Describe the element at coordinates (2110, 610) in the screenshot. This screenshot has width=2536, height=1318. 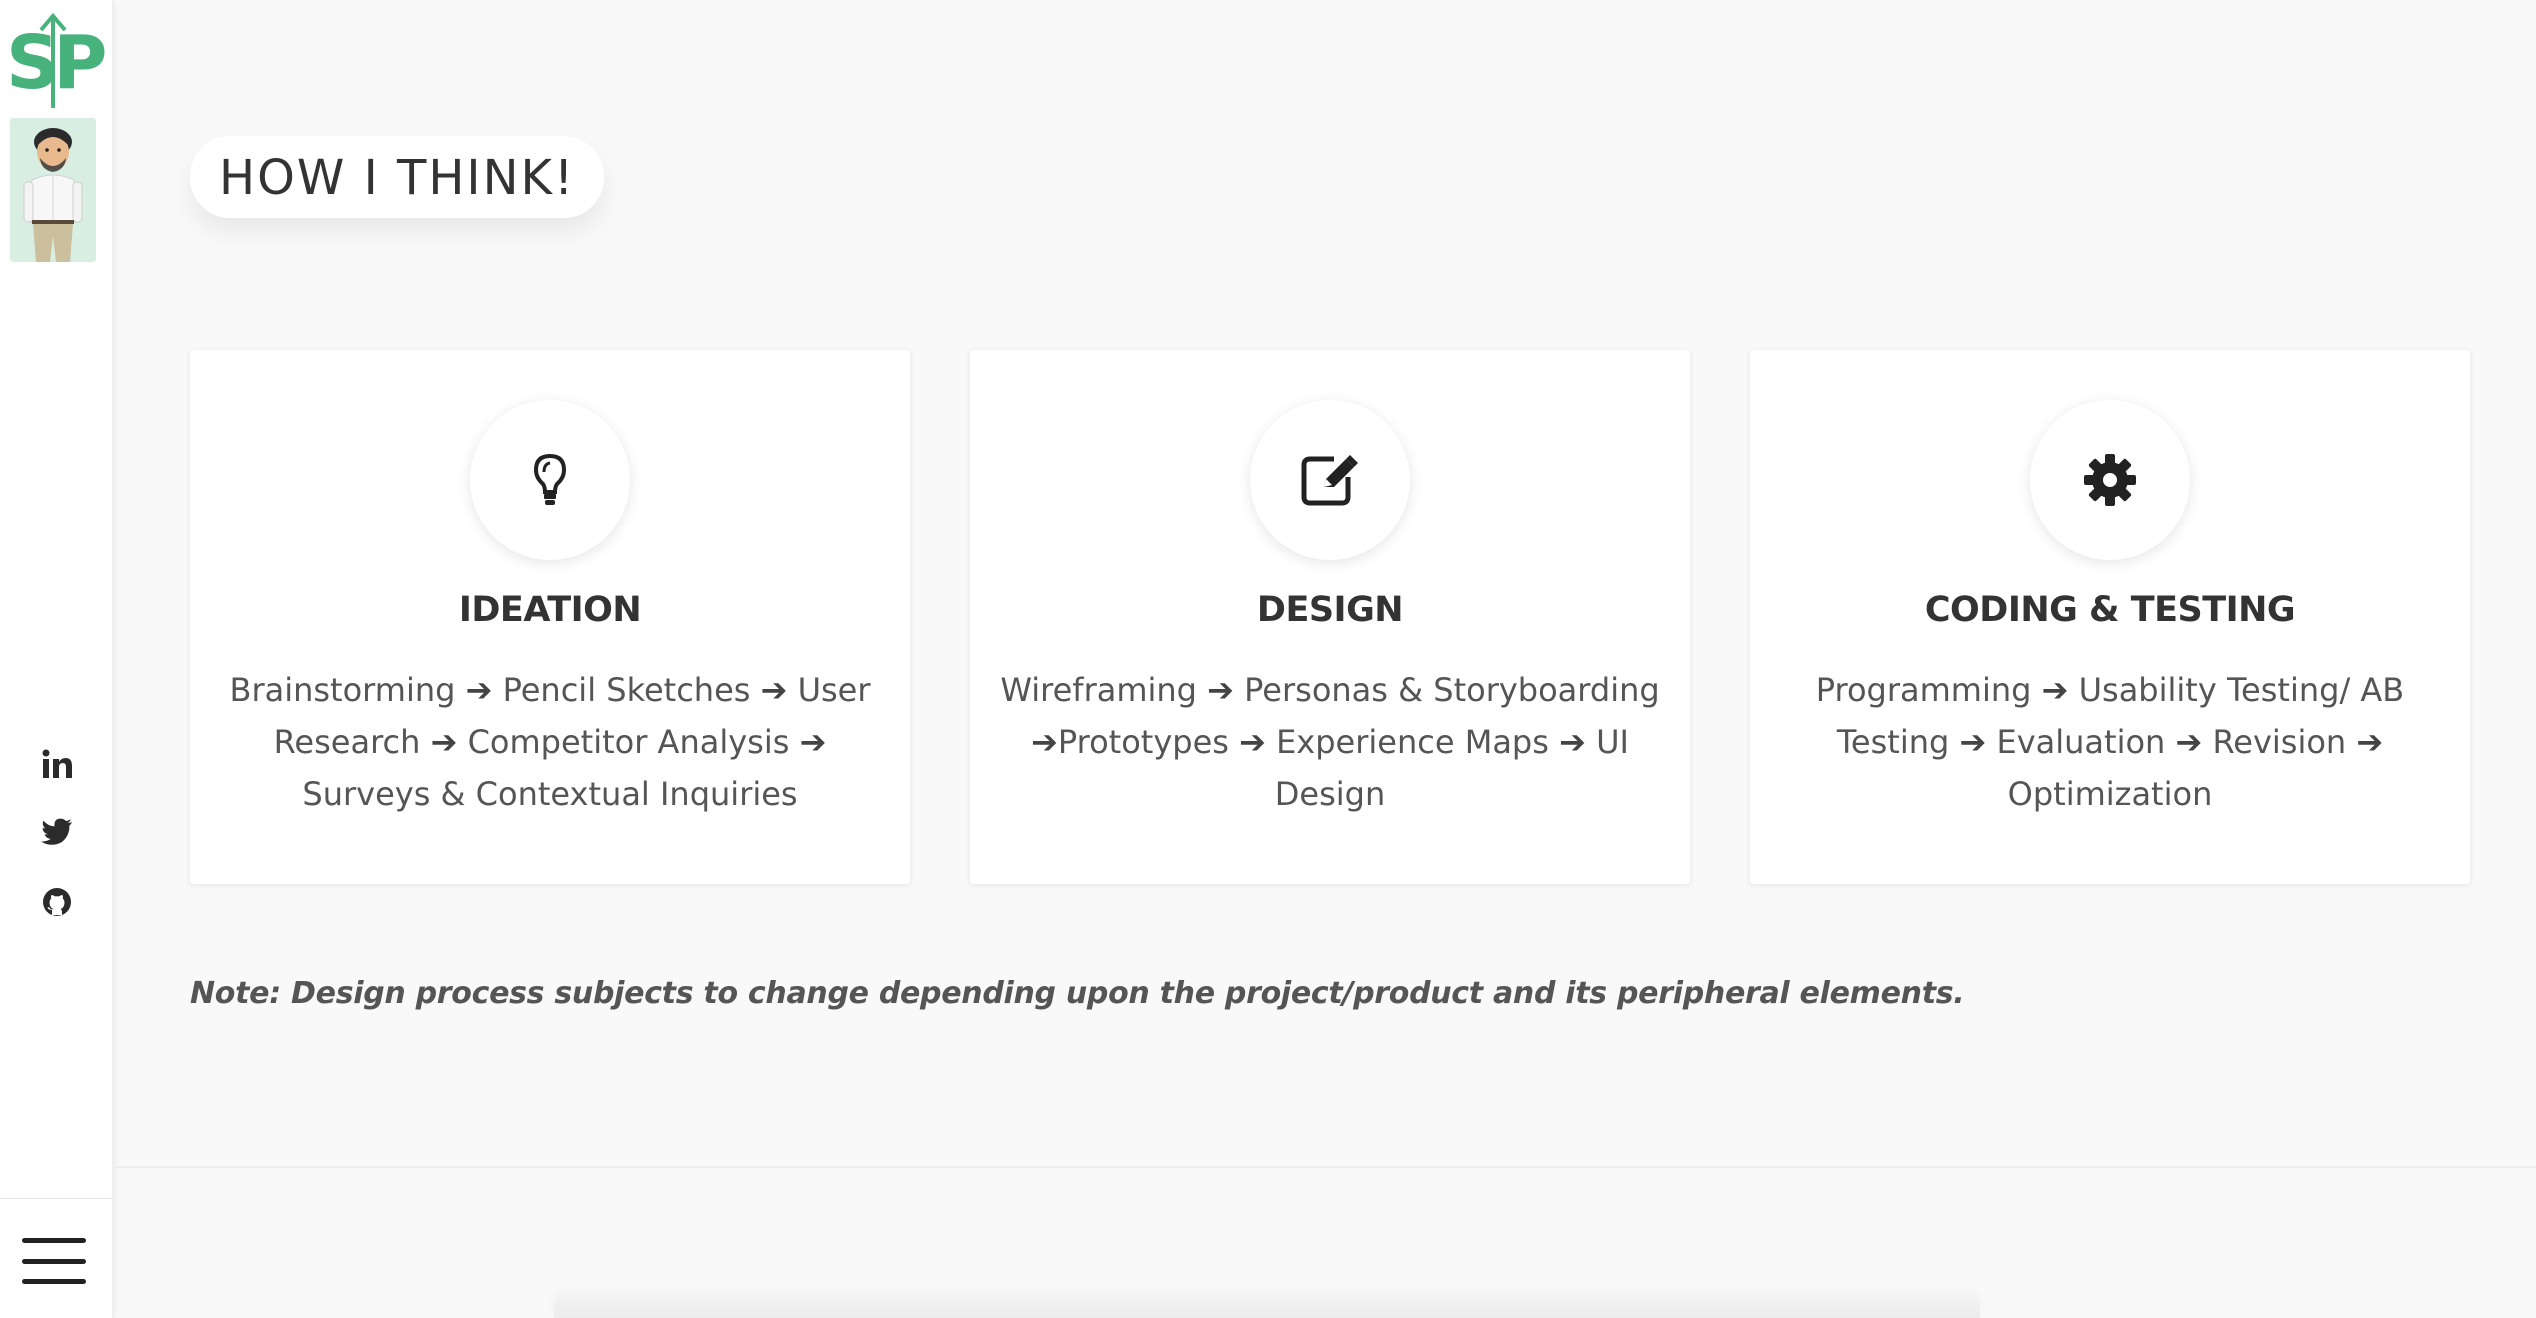
I see `card-title: CODING & TESTING` at that location.